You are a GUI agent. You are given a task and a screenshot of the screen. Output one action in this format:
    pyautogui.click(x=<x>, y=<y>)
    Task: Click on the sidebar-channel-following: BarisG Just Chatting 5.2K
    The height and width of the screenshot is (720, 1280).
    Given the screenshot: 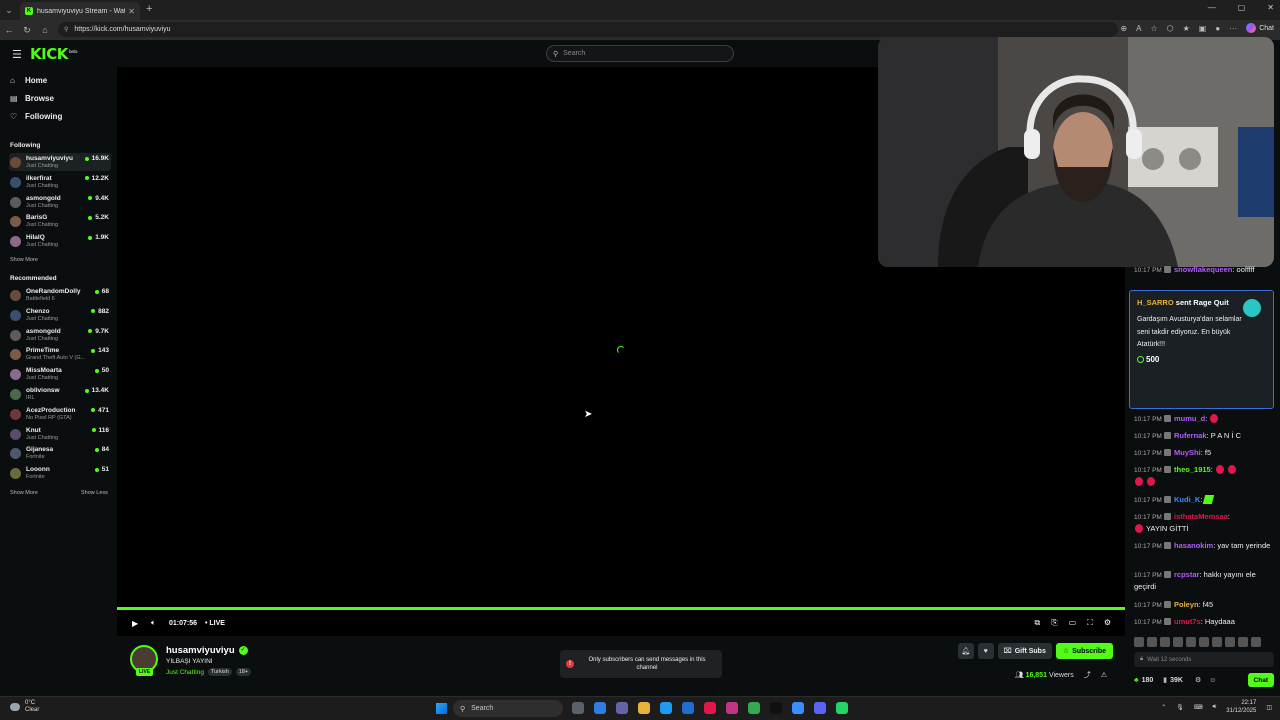 What is the action you would take?
    pyautogui.click(x=60, y=221)
    